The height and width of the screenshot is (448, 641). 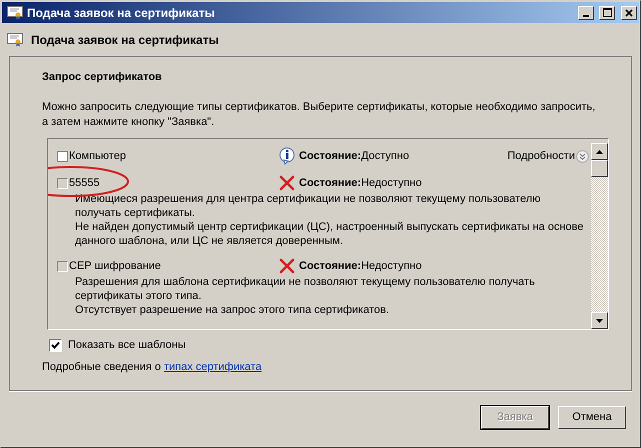 What do you see at coordinates (98, 156) in the screenshot?
I see `certificate-name: Компьютер` at bounding box center [98, 156].